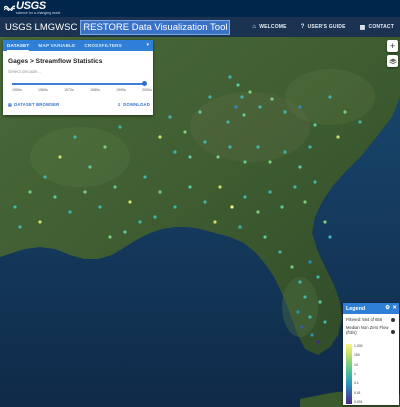 Image resolution: width=400 pixels, height=407 pixels. What do you see at coordinates (144, 83) in the screenshot?
I see `slider-handle` at bounding box center [144, 83].